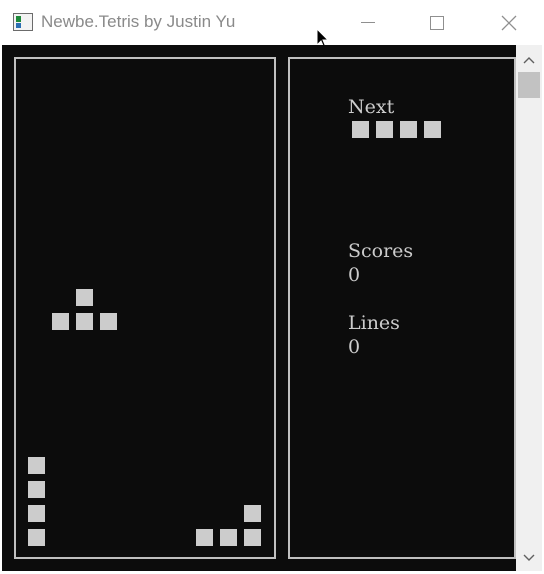 The width and height of the screenshot is (544, 574). I want to click on minimize-icon, so click(368, 22).